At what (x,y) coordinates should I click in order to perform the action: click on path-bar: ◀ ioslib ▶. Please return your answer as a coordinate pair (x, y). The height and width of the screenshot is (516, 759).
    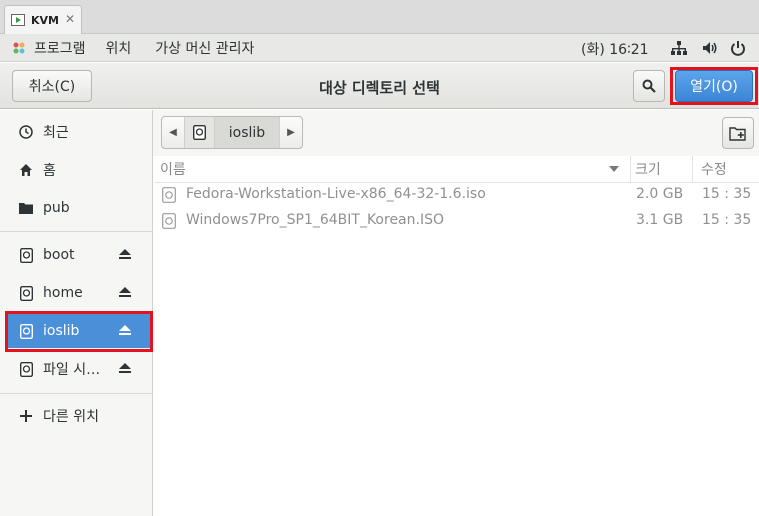
    Looking at the image, I should click on (232, 132).